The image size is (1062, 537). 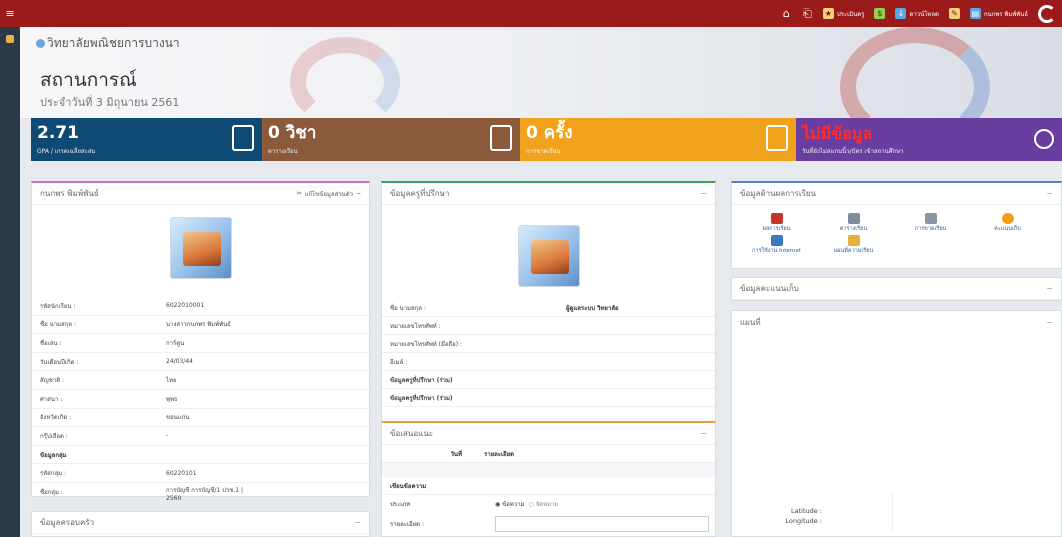 I want to click on list-item: กรุ๊ปเลือด :-, so click(x=200, y=436).